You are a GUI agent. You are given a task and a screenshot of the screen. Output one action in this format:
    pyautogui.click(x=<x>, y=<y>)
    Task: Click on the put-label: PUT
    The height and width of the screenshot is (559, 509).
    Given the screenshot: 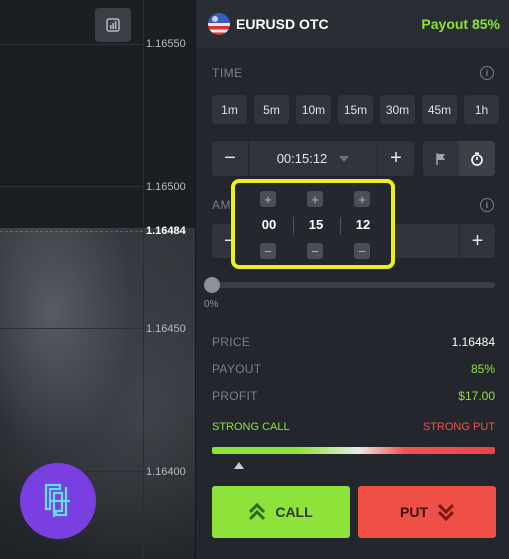 What is the action you would take?
    pyautogui.click(x=414, y=512)
    